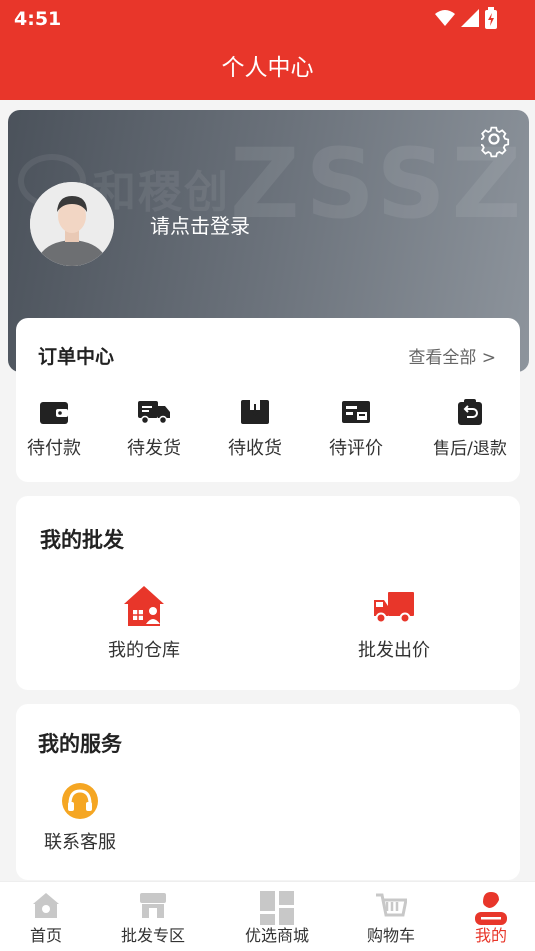 This screenshot has height=951, width=535. What do you see at coordinates (45, 935) in the screenshot?
I see `tab-label: 首页` at bounding box center [45, 935].